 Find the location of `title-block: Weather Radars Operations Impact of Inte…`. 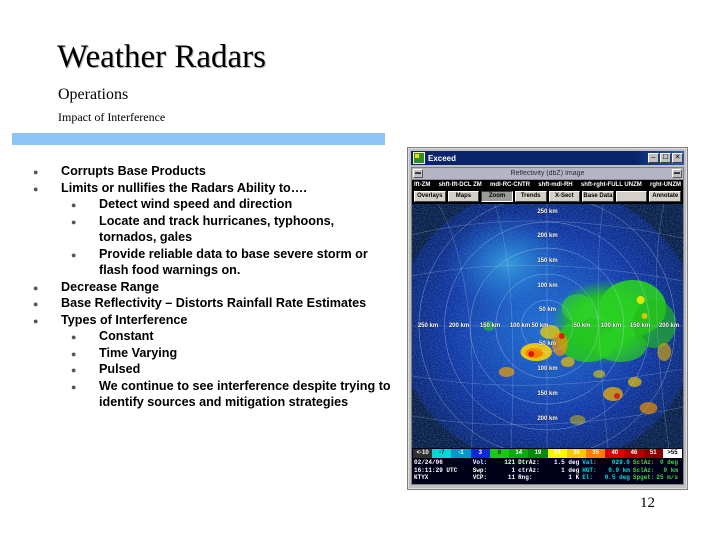

title-block: Weather Radars Operations Impact of Inte… is located at coordinates (267, 81).